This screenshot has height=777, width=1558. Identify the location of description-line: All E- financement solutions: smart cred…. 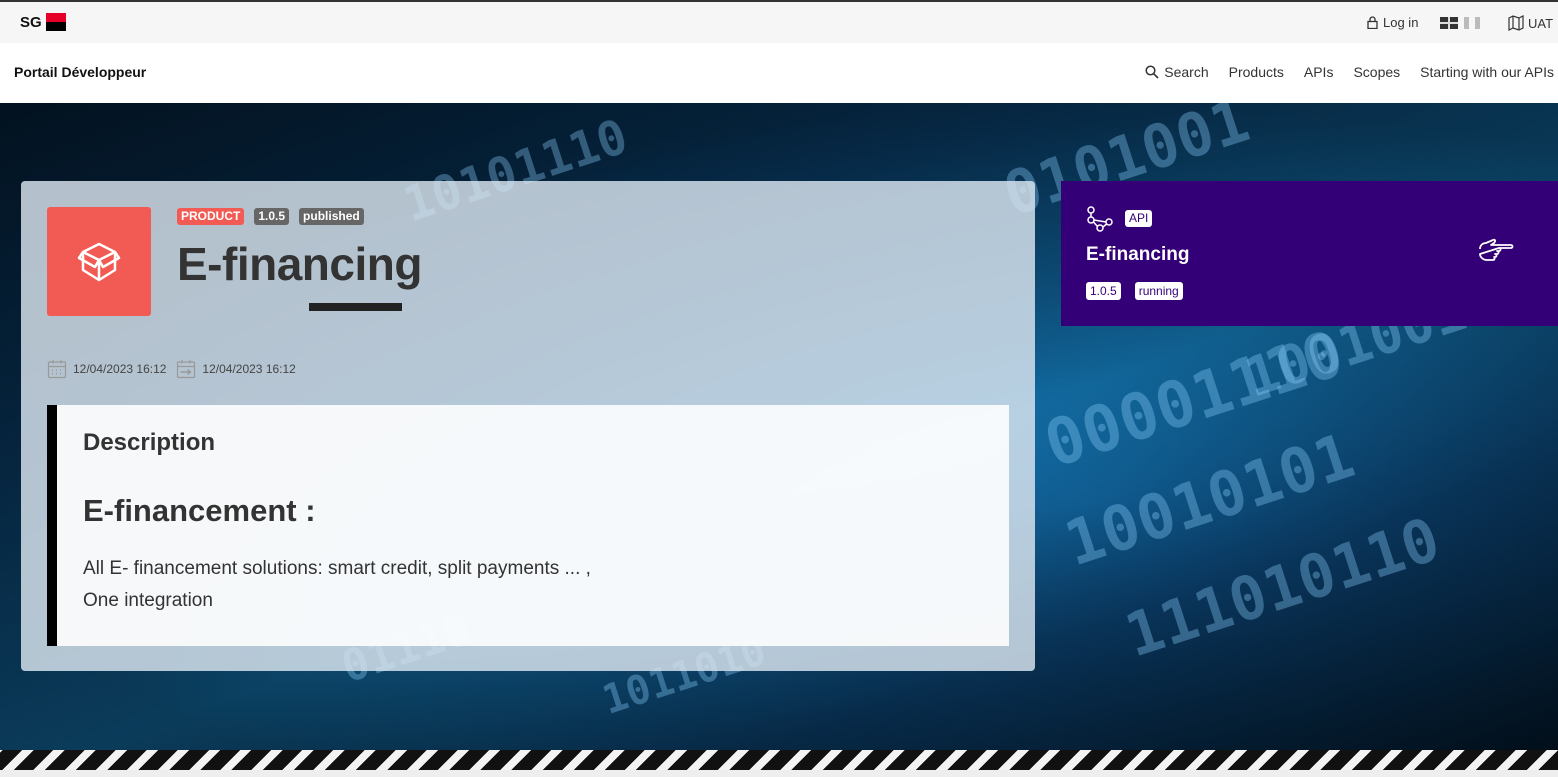
(337, 568).